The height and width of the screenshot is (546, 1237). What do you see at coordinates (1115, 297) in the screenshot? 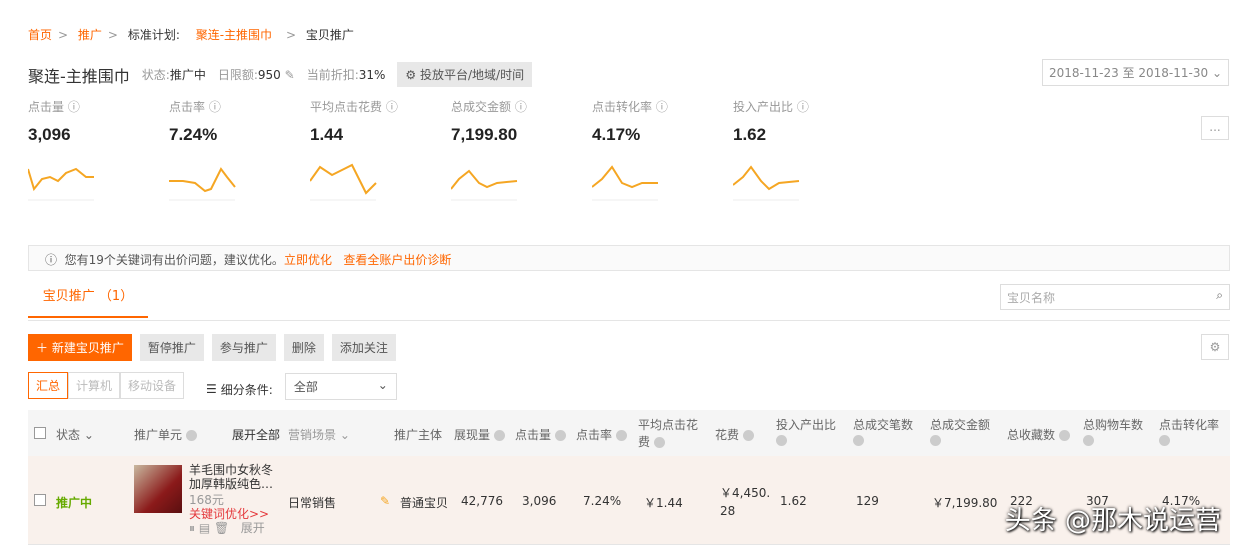
I see `search-input: 宝贝名称 ⌕` at bounding box center [1115, 297].